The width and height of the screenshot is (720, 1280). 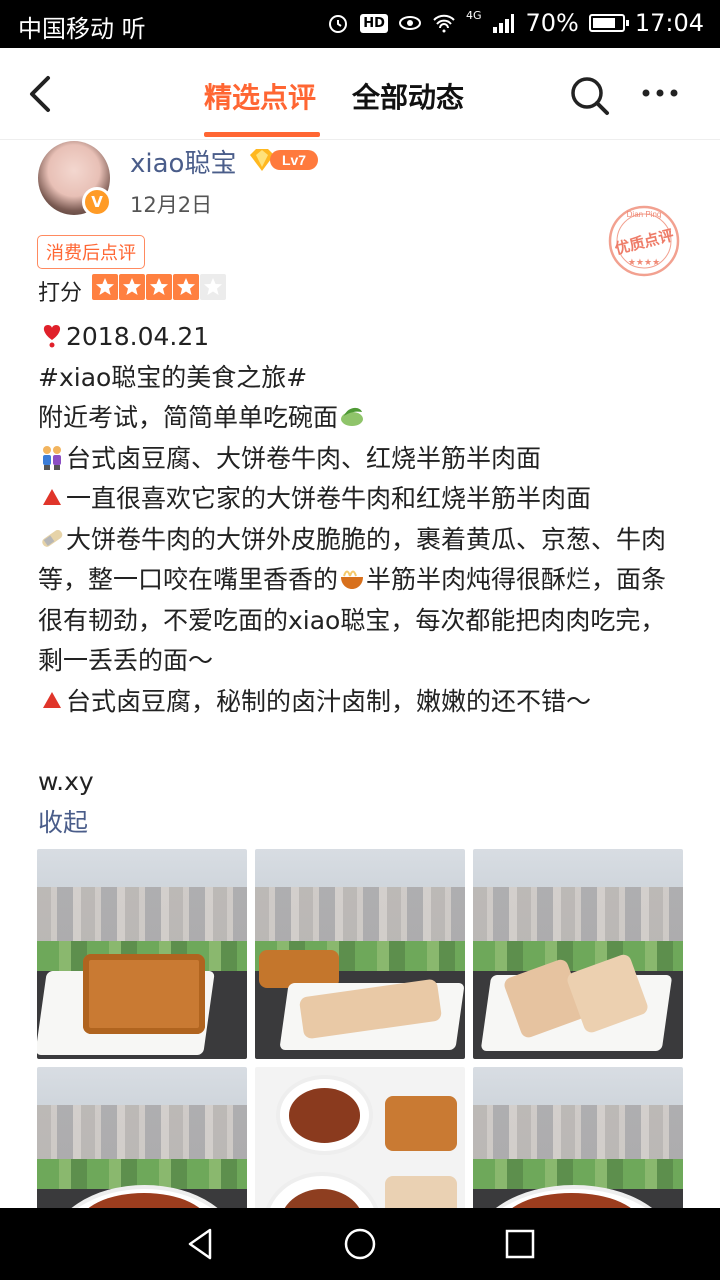 I want to click on quality-review-stamp: Dian Ping 优质点评 ★★★★, so click(x=644, y=241).